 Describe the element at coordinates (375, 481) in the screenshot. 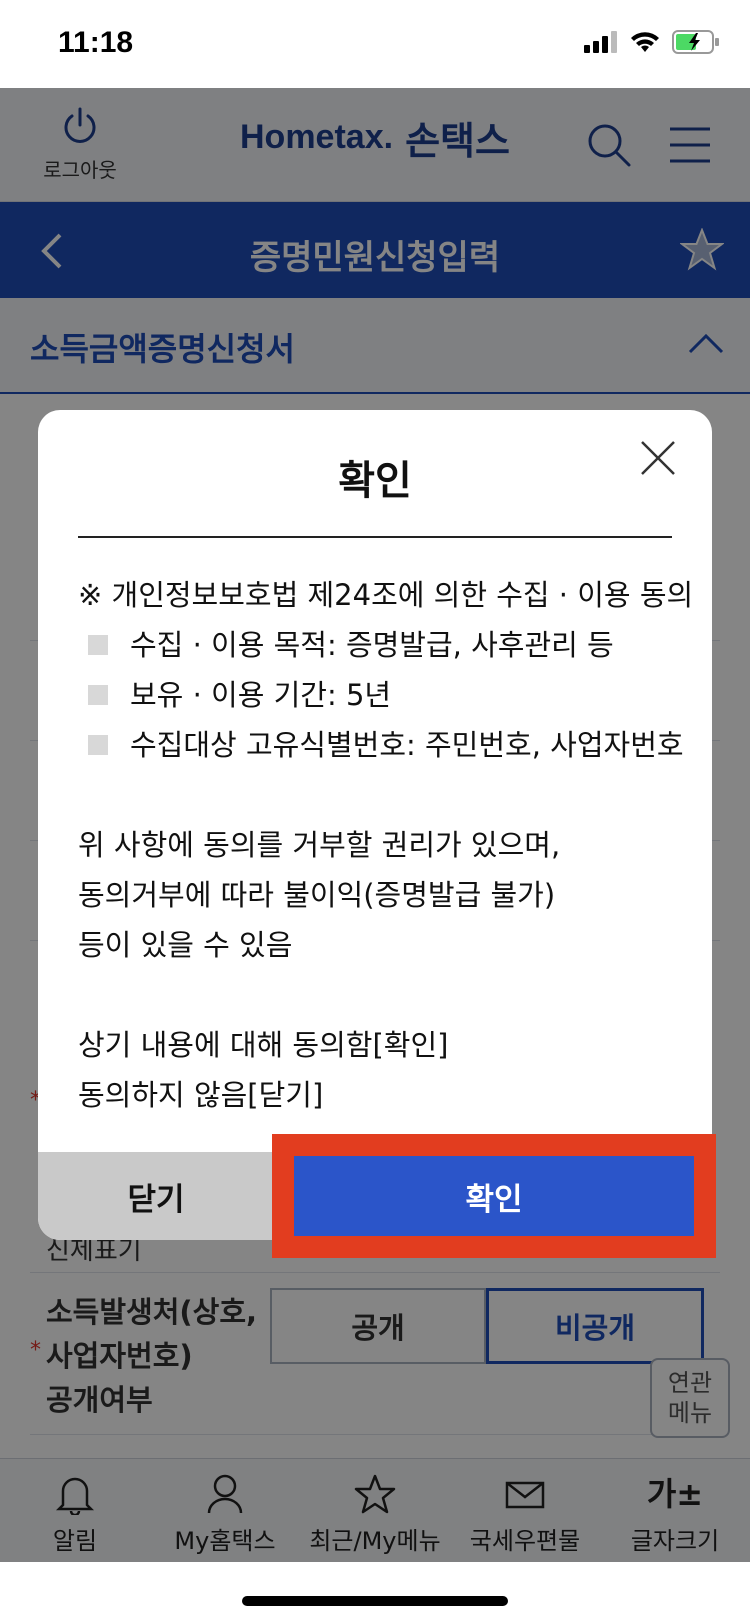

I see `modal-title: 확인` at that location.